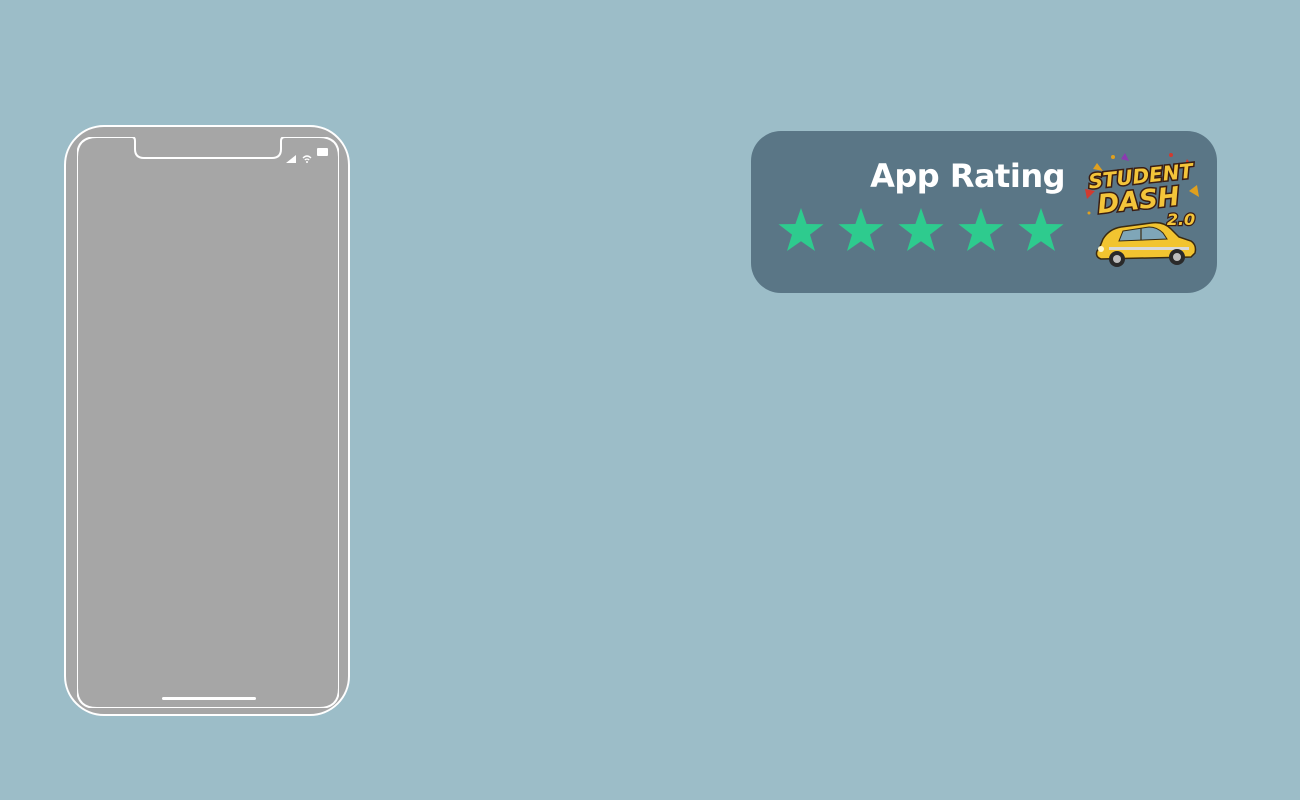  What do you see at coordinates (967, 176) in the screenshot?
I see `rating-title: App Rating` at bounding box center [967, 176].